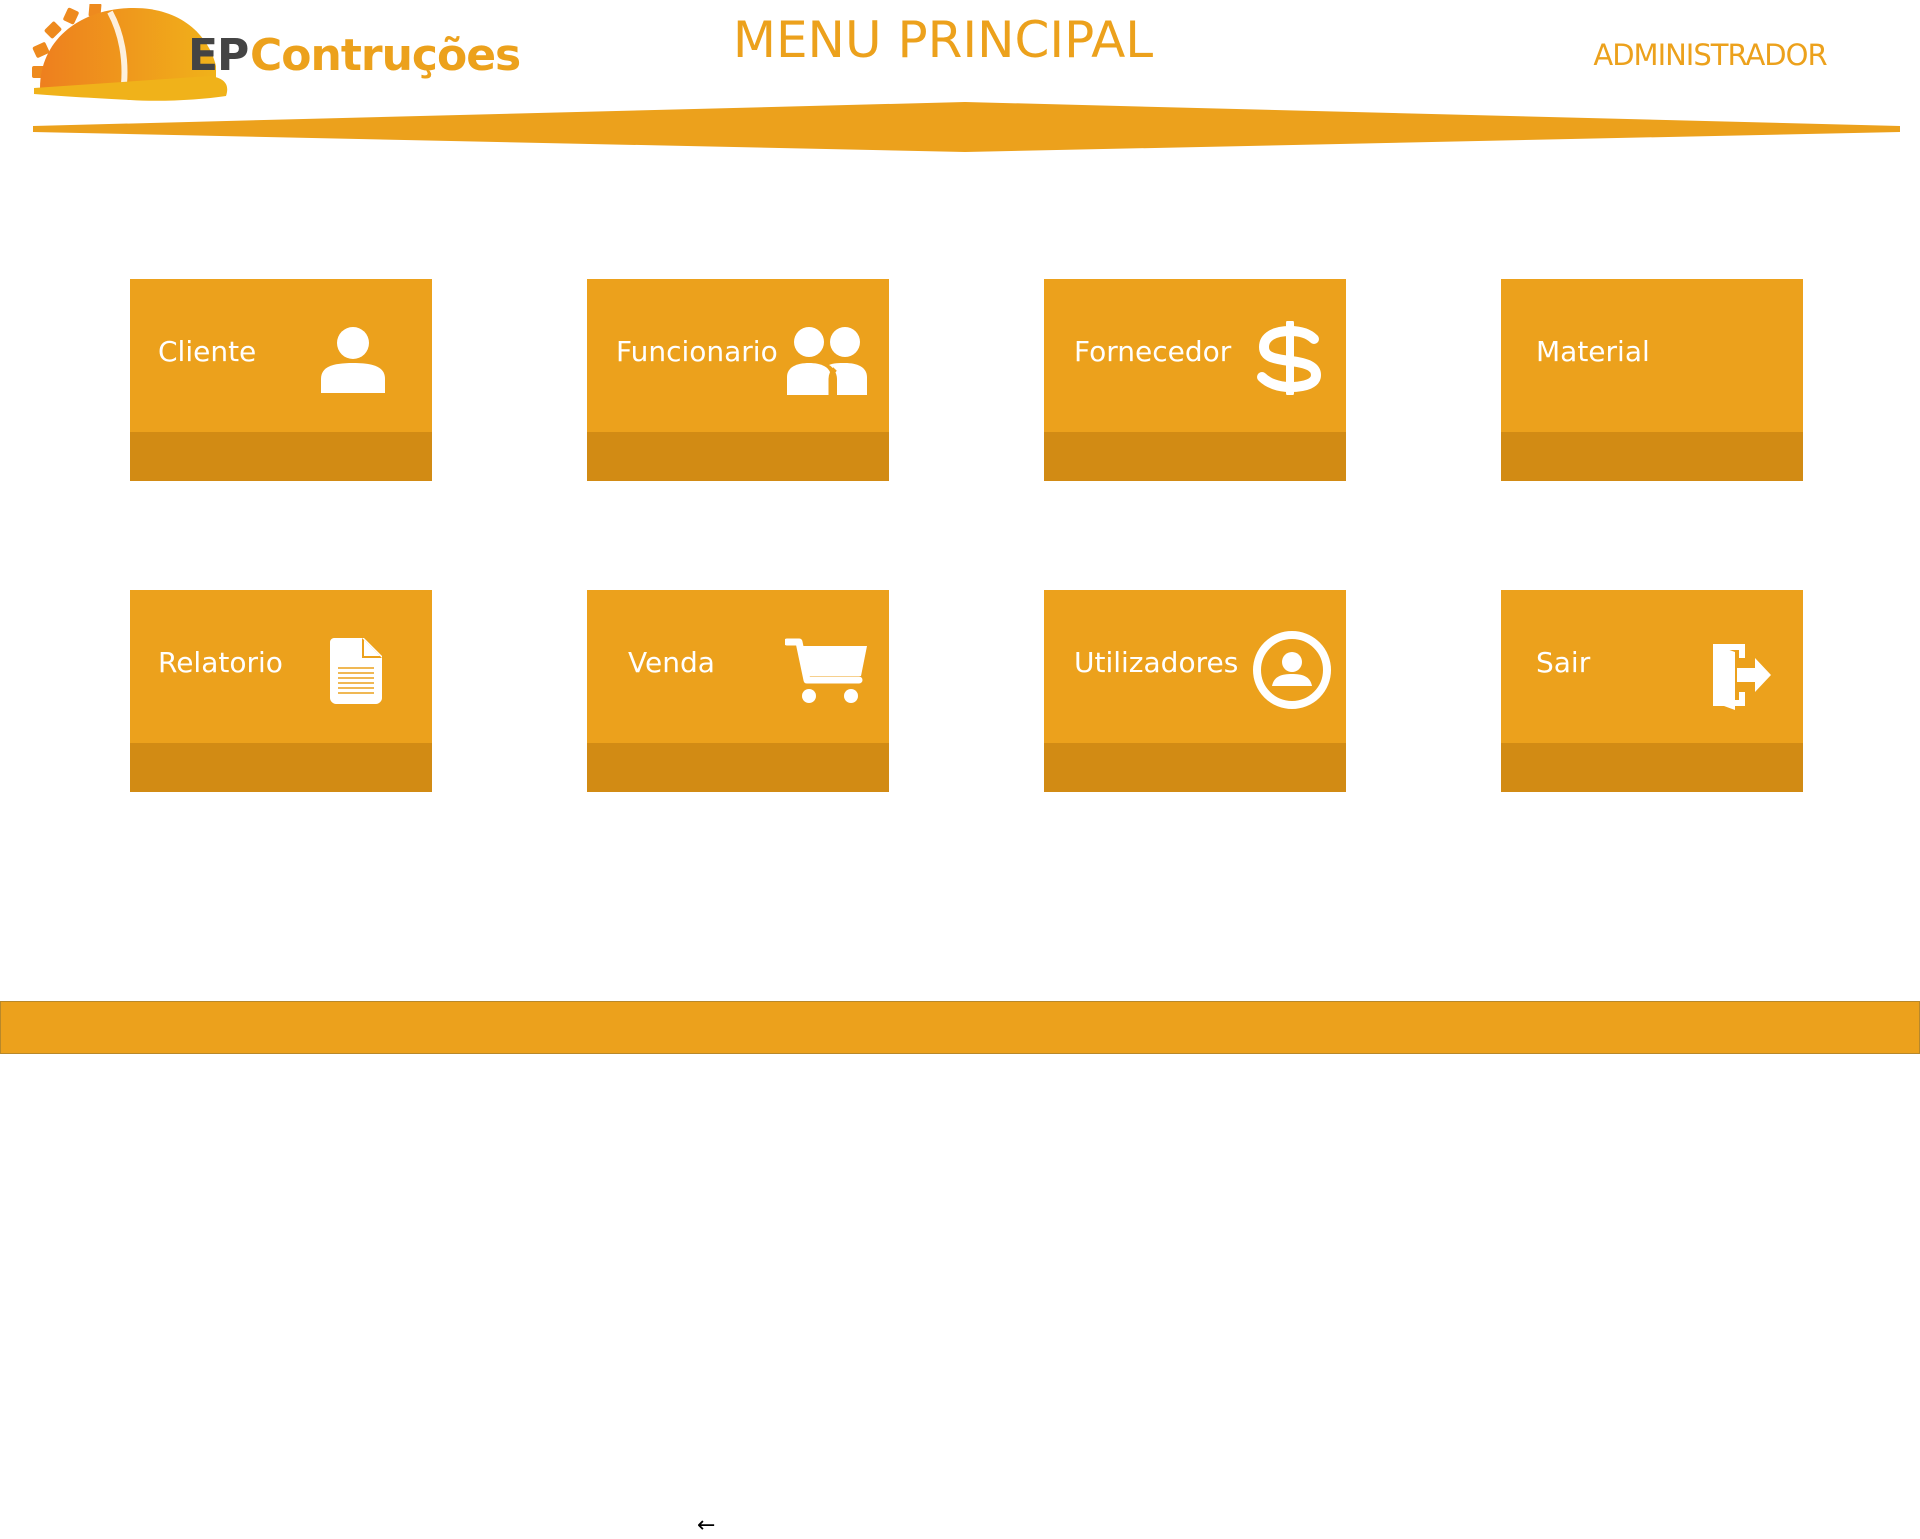 The image size is (1920, 1539). What do you see at coordinates (960, 1027) in the screenshot?
I see `footer-bar` at bounding box center [960, 1027].